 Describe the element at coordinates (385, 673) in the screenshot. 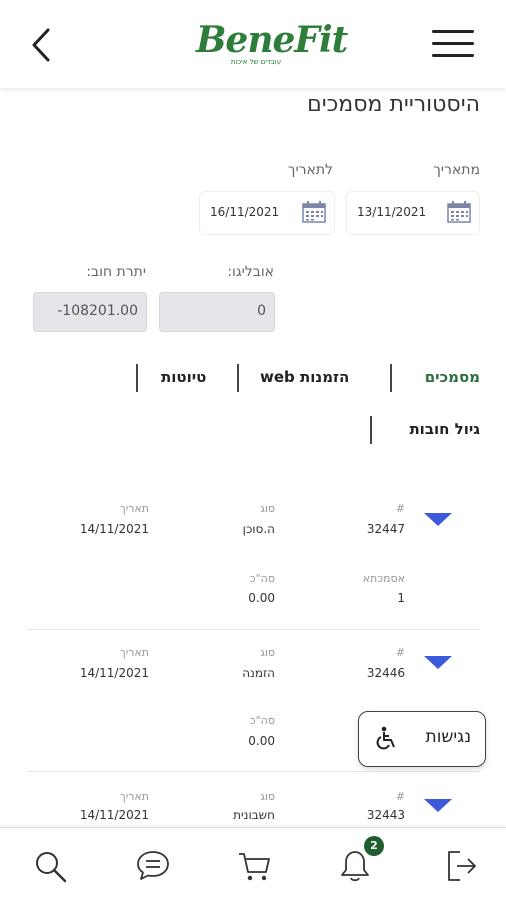

I see `row-number: 32446` at that location.